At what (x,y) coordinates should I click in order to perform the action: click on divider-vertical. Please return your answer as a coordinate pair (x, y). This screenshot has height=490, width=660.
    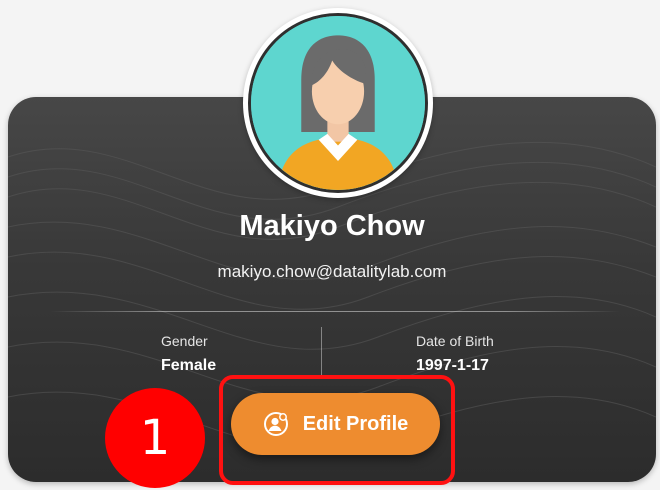
    Looking at the image, I should click on (321, 351).